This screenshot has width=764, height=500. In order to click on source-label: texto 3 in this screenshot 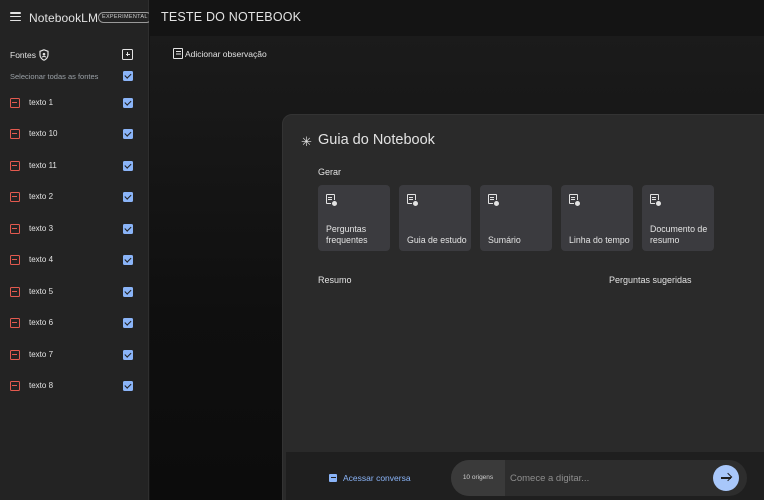, I will do `click(41, 228)`.